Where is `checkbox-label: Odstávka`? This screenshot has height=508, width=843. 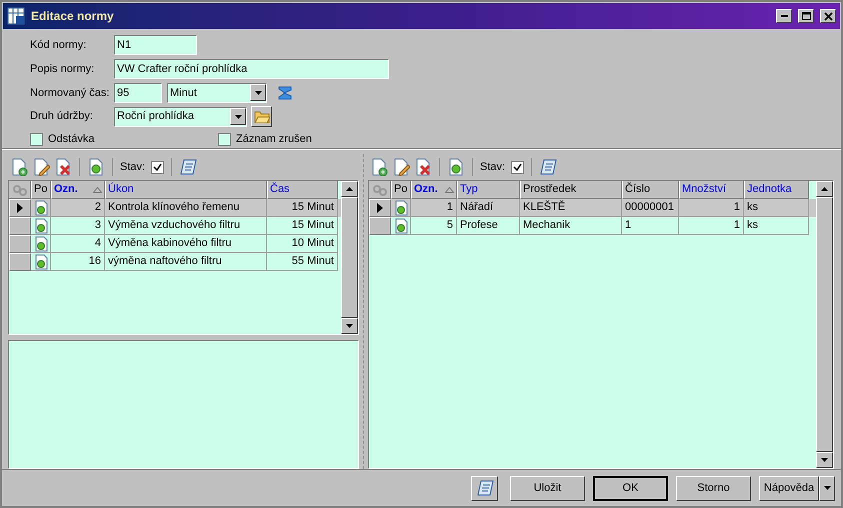 checkbox-label: Odstávka is located at coordinates (71, 139).